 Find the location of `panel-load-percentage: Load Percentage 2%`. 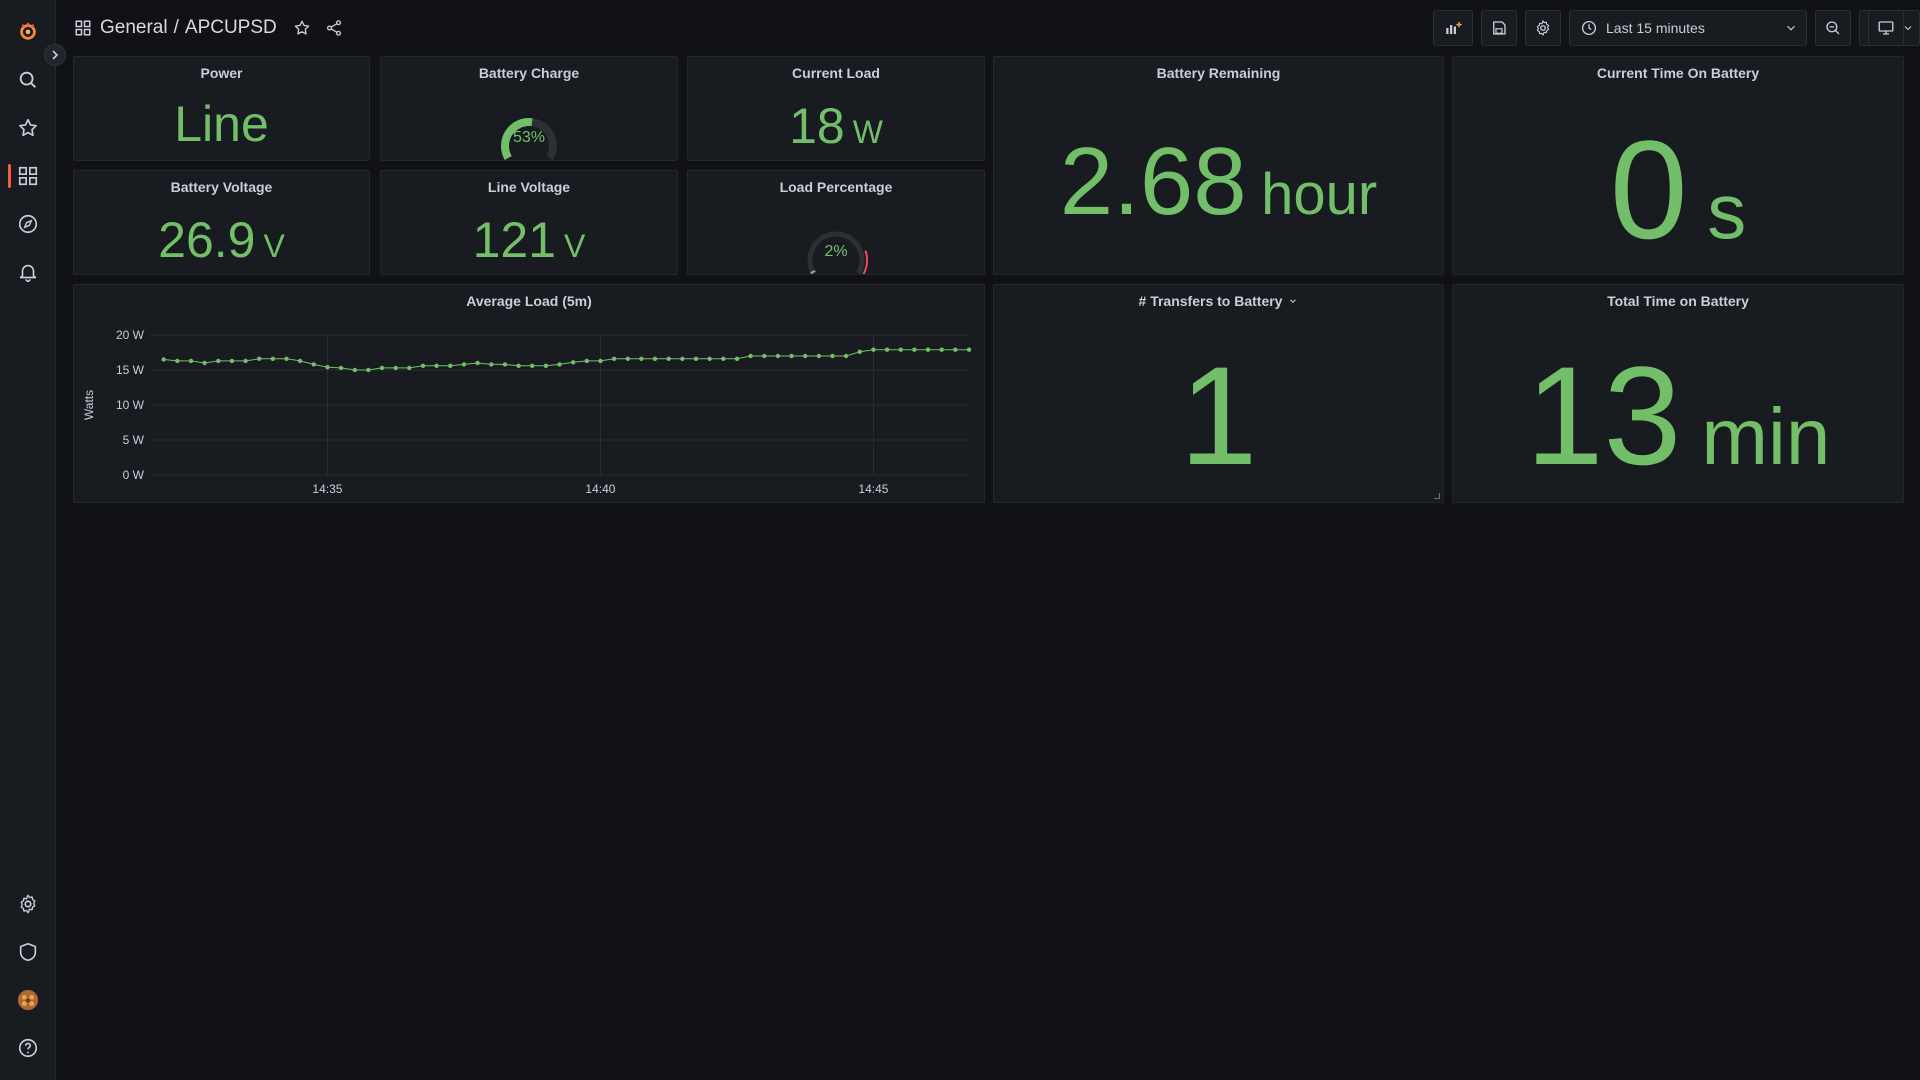

panel-load-percentage: Load Percentage 2% is located at coordinates (836, 222).